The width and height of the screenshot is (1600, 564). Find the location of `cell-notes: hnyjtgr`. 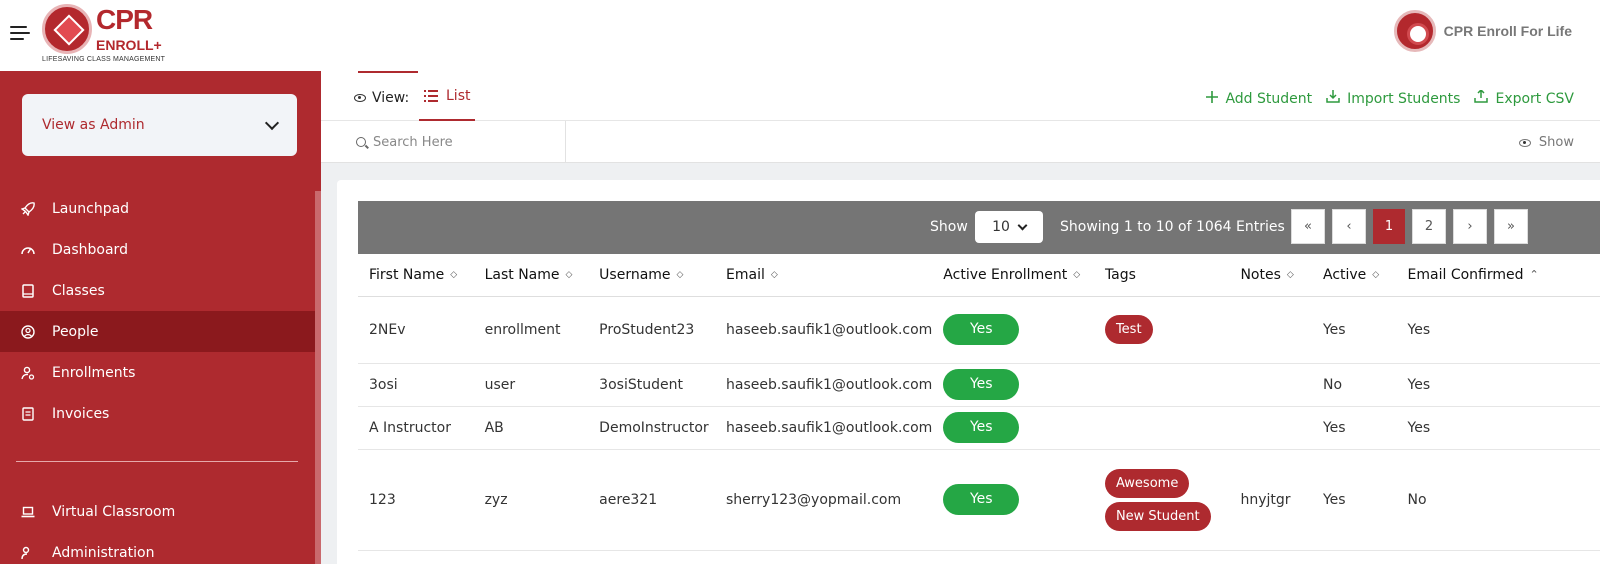

cell-notes: hnyjtgr is located at coordinates (1270, 500).